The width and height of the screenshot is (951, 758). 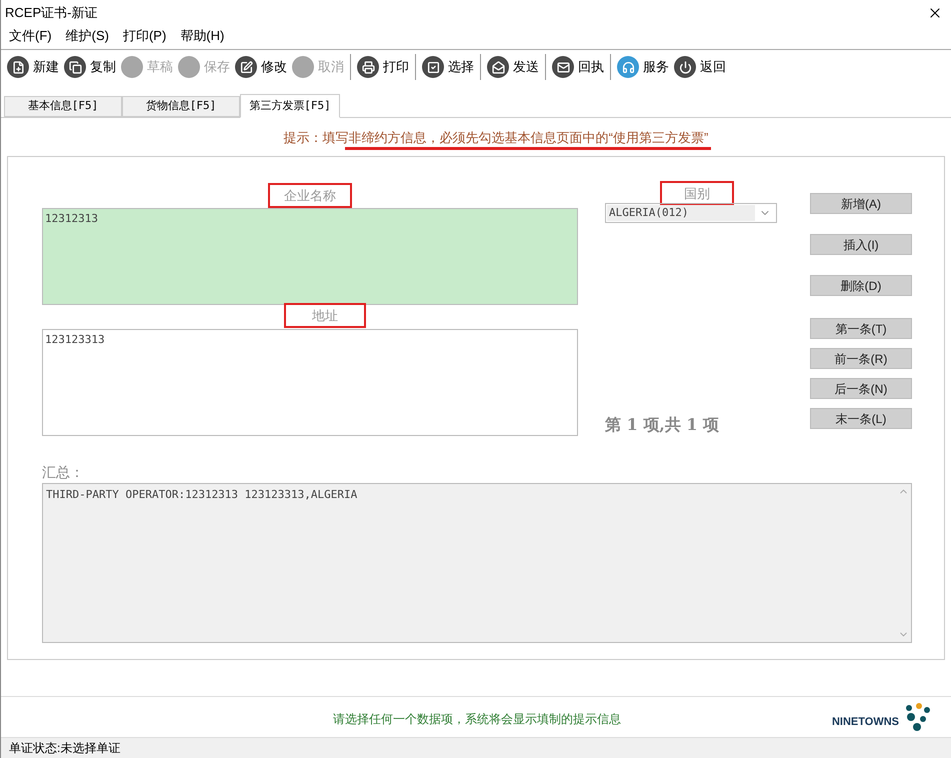 What do you see at coordinates (290, 106) in the screenshot?
I see `tab: 第三方发票[F5]` at bounding box center [290, 106].